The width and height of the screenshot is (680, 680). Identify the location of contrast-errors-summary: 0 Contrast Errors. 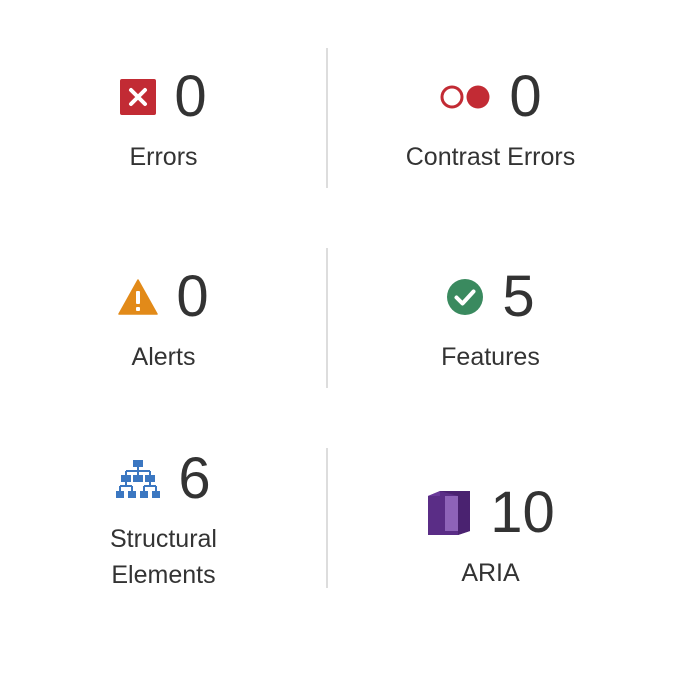
(490, 120).